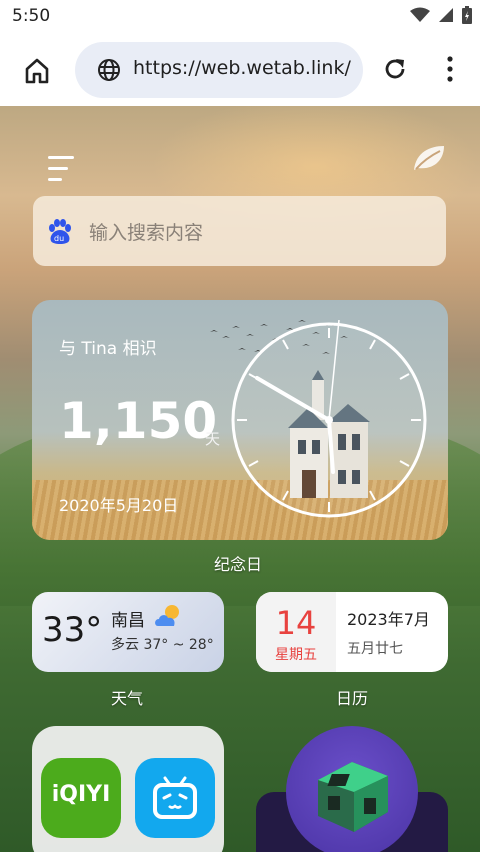 The image size is (480, 852). Describe the element at coordinates (109, 70) in the screenshot. I see `globe-icon` at that location.